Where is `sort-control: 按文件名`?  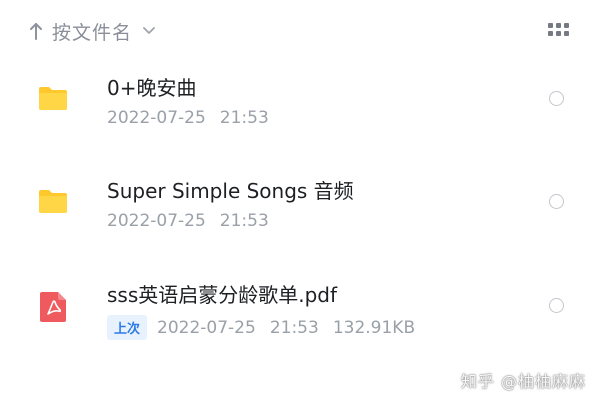 sort-control: 按文件名 is located at coordinates (92, 31).